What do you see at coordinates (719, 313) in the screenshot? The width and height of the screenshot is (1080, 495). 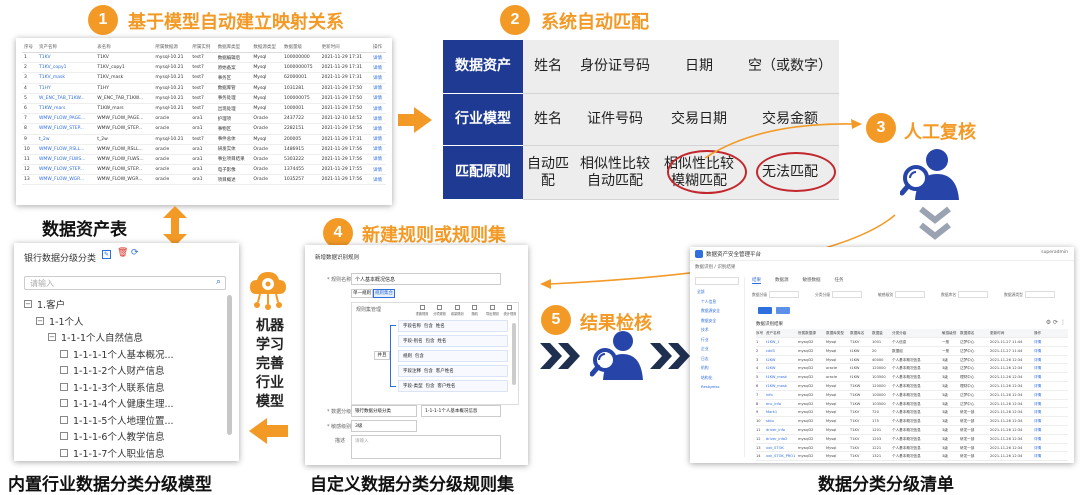 I see `sidebar-item: 数据源安全` at bounding box center [719, 313].